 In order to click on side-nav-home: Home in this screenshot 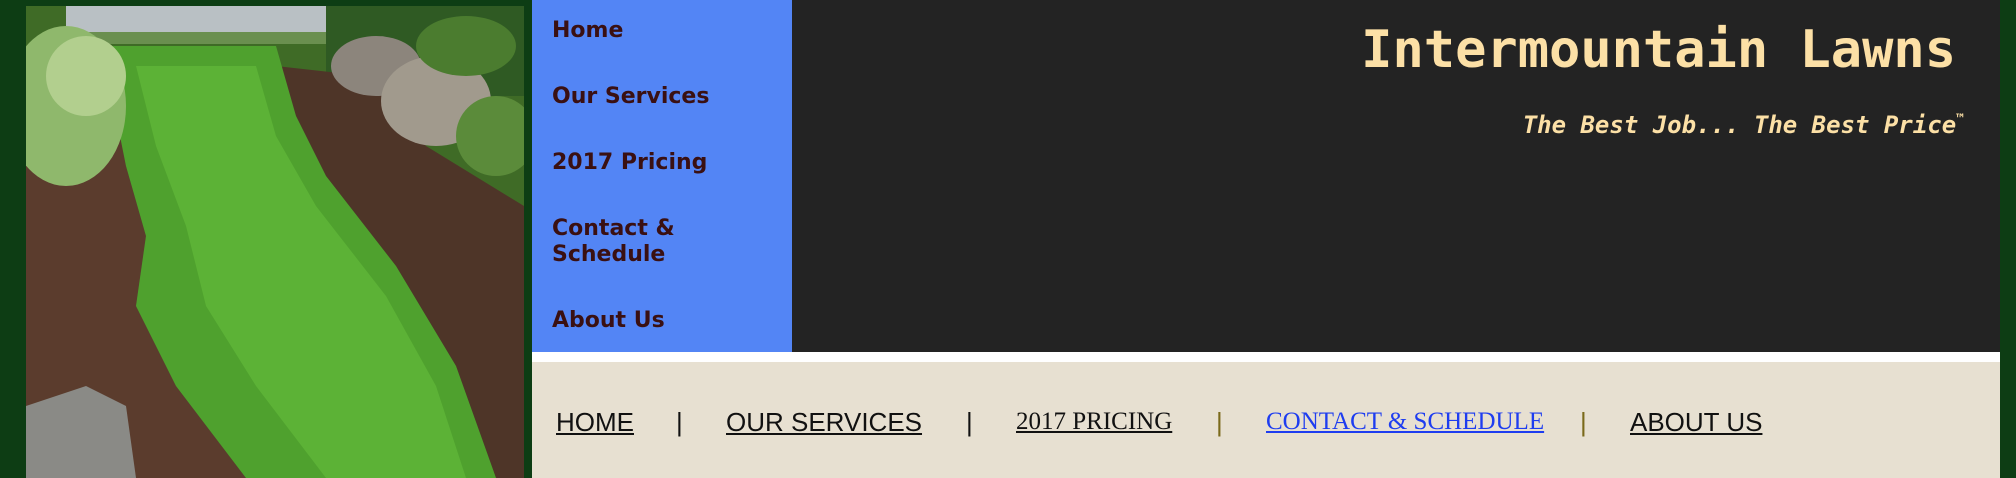, I will do `click(662, 31)`.